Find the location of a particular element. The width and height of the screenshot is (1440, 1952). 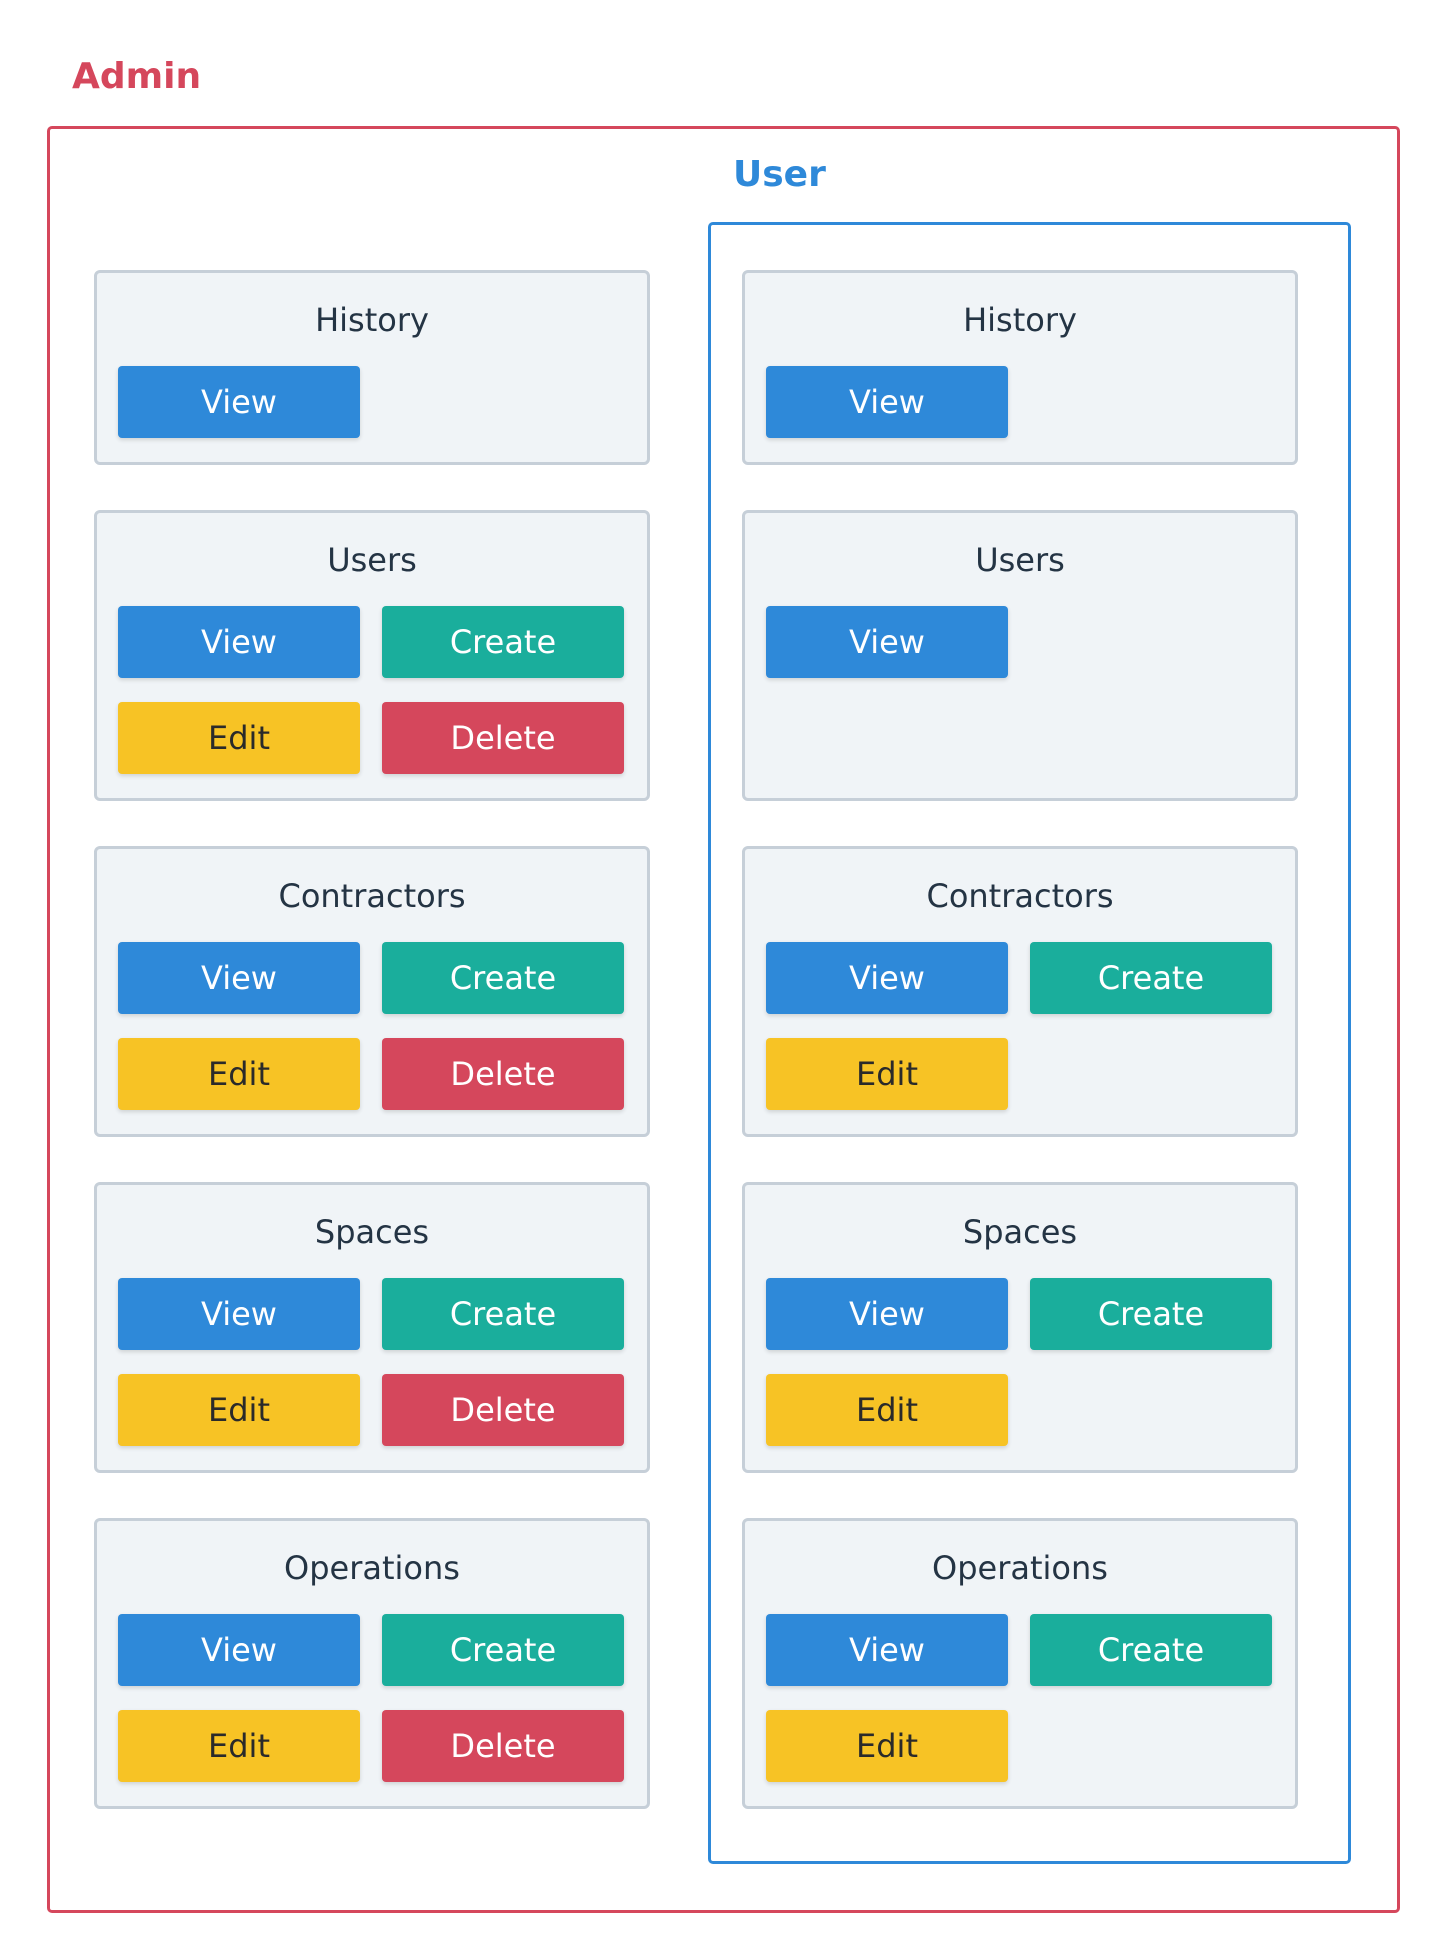

user-operations-panel: Operations View Create Edit is located at coordinates (1020, 1663).